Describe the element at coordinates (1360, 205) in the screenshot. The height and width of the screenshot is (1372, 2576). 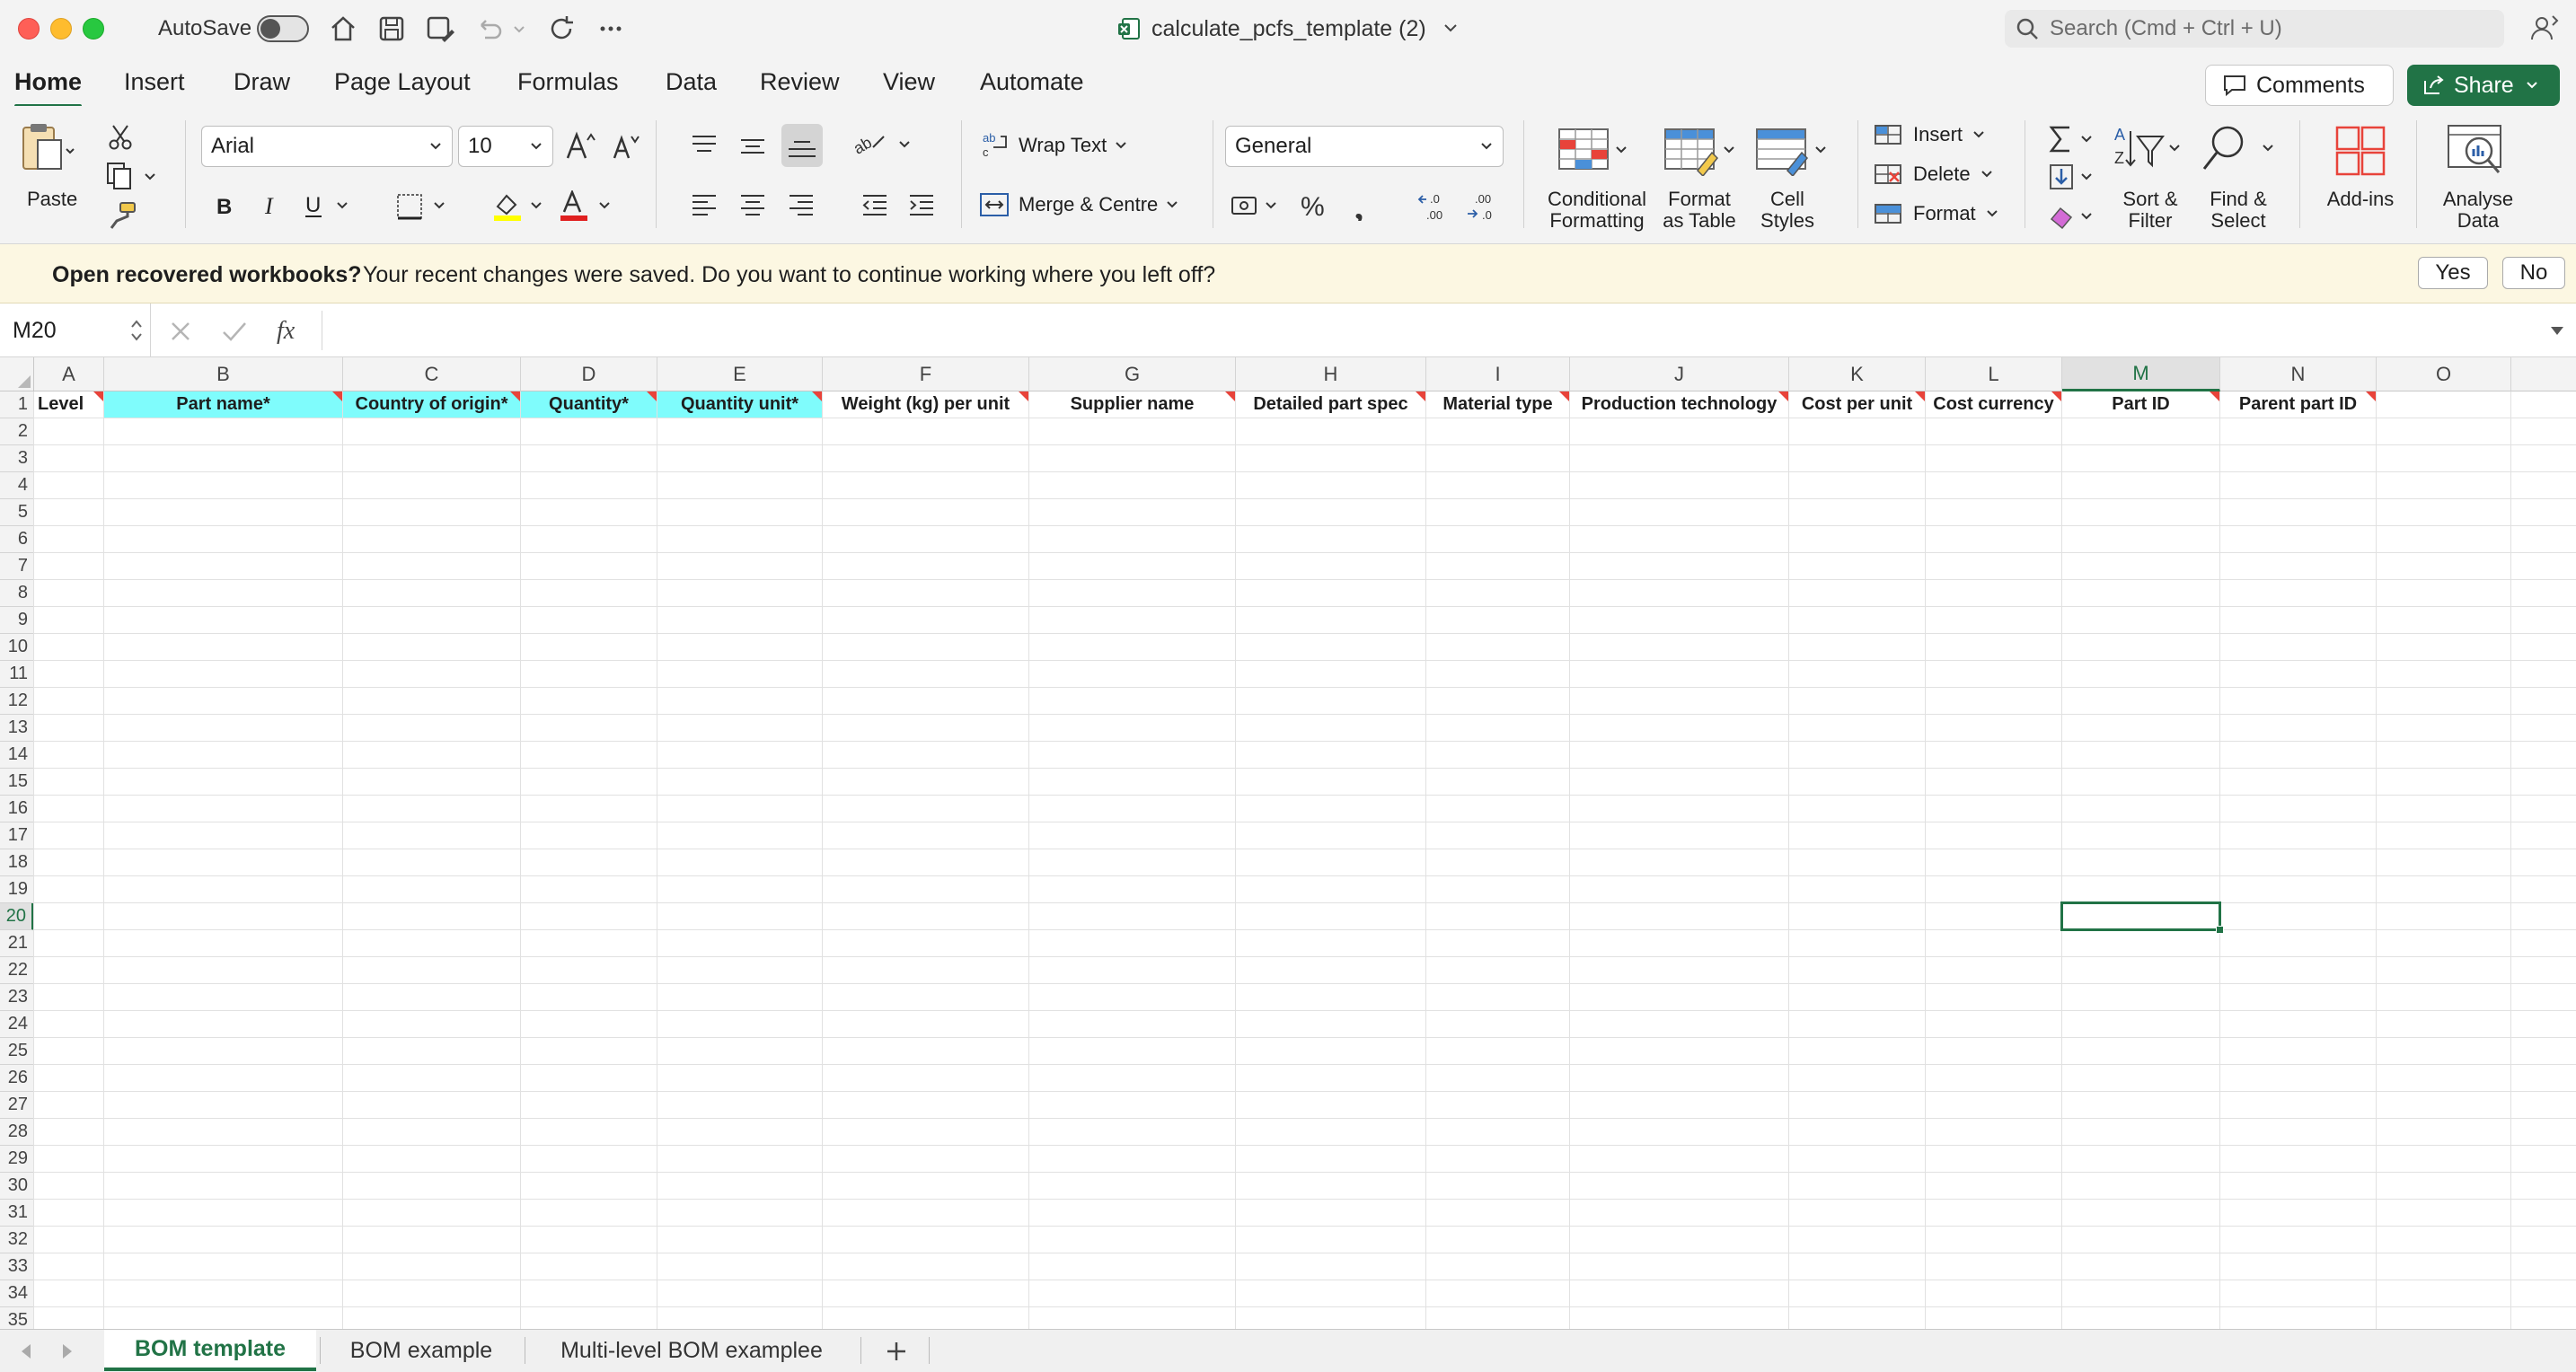
I see `comma-style-icon: ,` at that location.